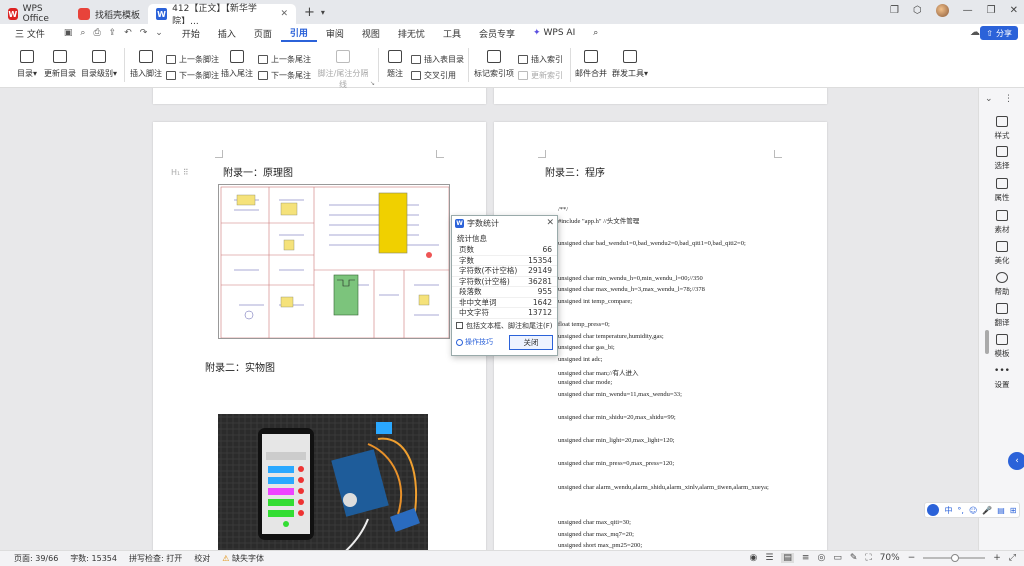  I want to click on menu-review: 审阅, so click(335, 33).